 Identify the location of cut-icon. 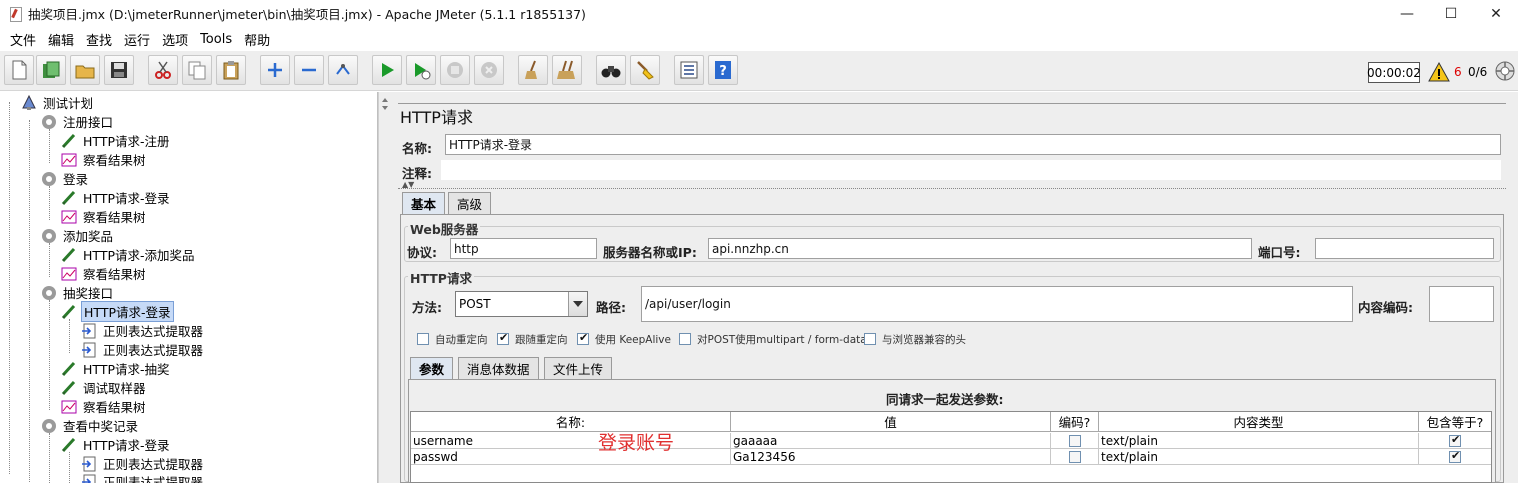
(163, 70).